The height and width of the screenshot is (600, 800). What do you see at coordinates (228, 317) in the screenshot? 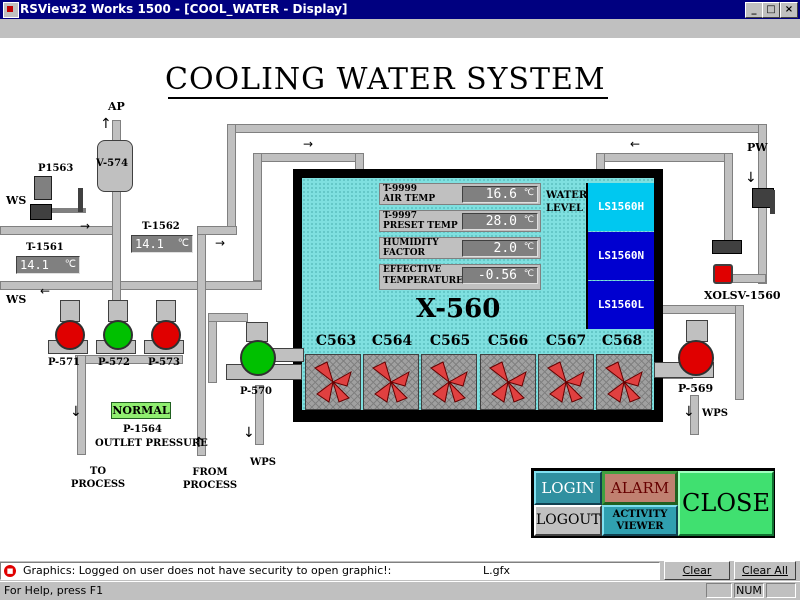
I see `pipe-p570-top` at bounding box center [228, 317].